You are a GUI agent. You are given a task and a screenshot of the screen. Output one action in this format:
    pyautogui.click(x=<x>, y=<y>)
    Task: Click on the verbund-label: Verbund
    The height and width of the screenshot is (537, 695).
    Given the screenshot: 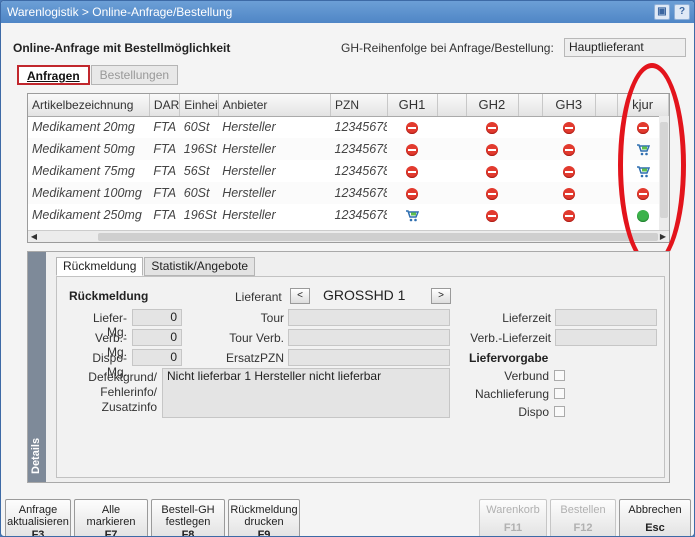 What is the action you would take?
    pyautogui.click(x=526, y=376)
    